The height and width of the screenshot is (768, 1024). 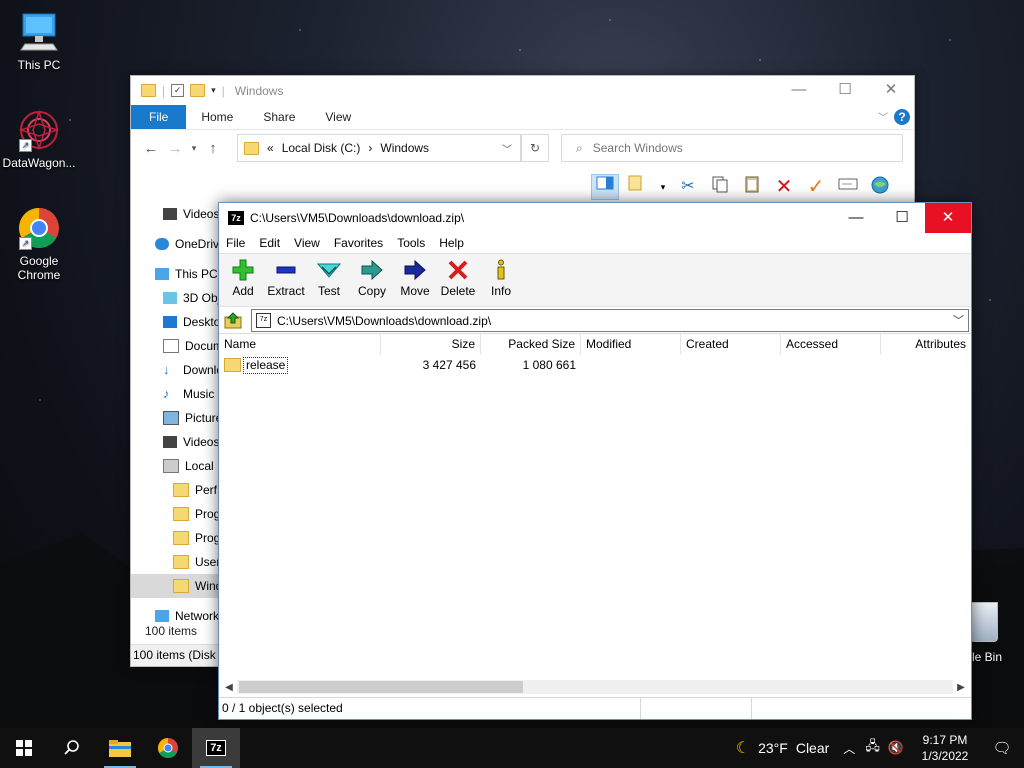 I want to click on taskbar-chrome, so click(x=168, y=748).